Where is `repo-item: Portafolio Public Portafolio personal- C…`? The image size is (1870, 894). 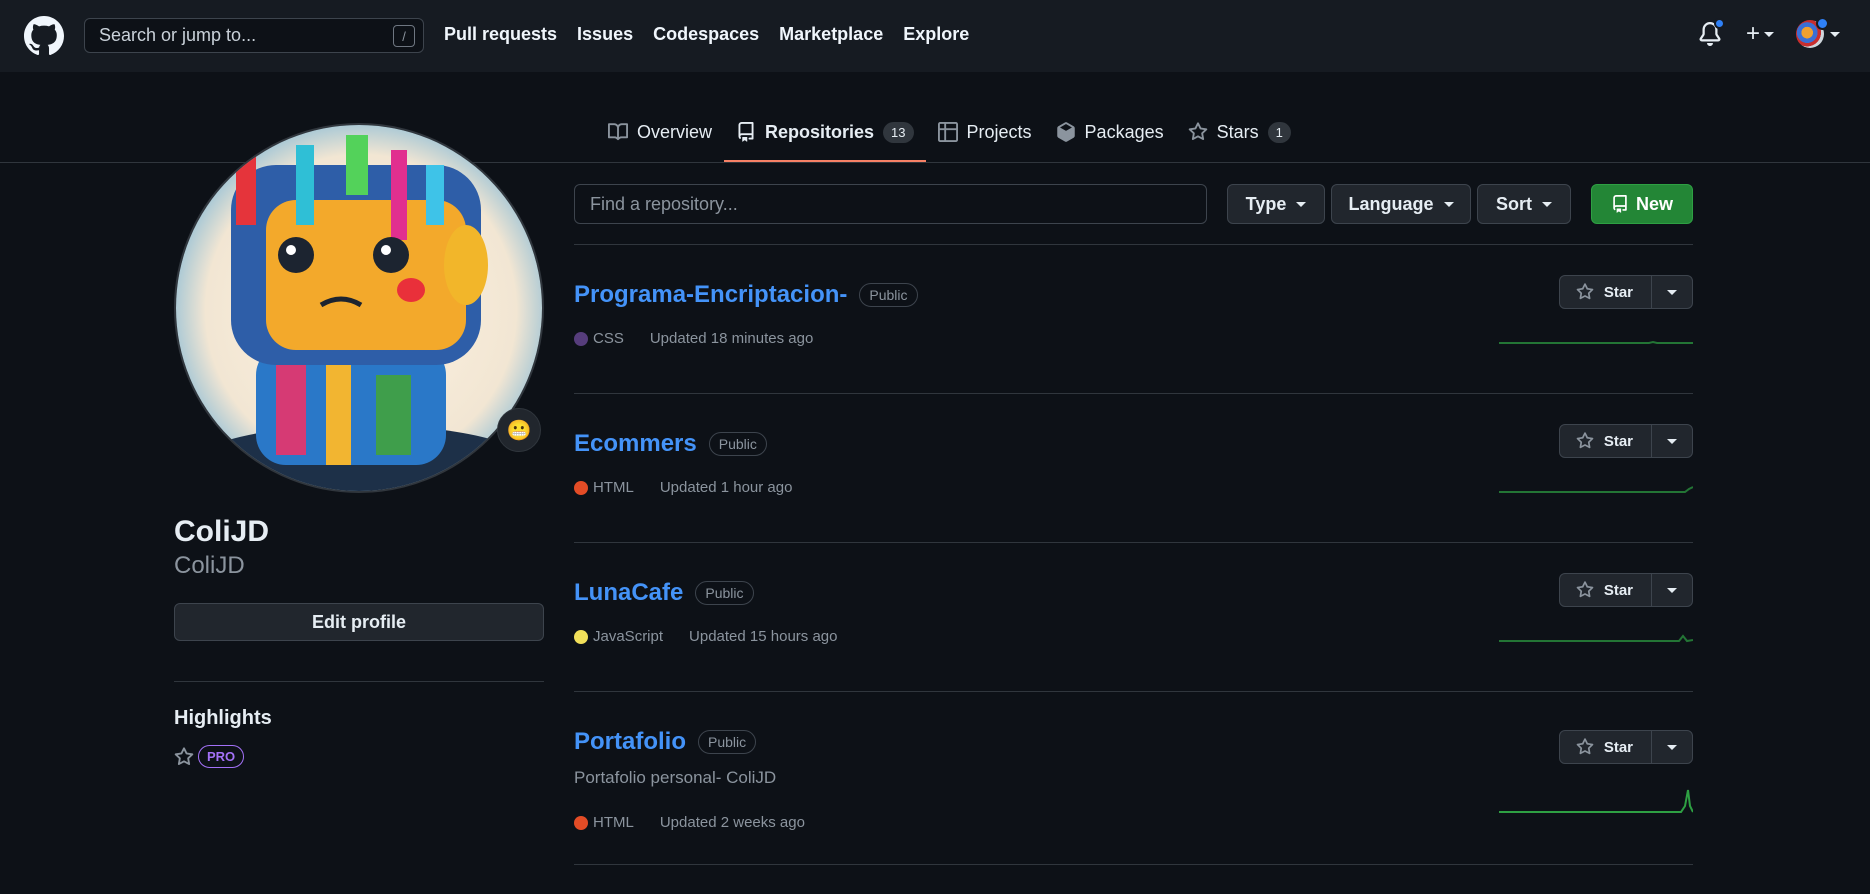
repo-item: Portafolio Public Portafolio personal- C… is located at coordinates (1133, 778).